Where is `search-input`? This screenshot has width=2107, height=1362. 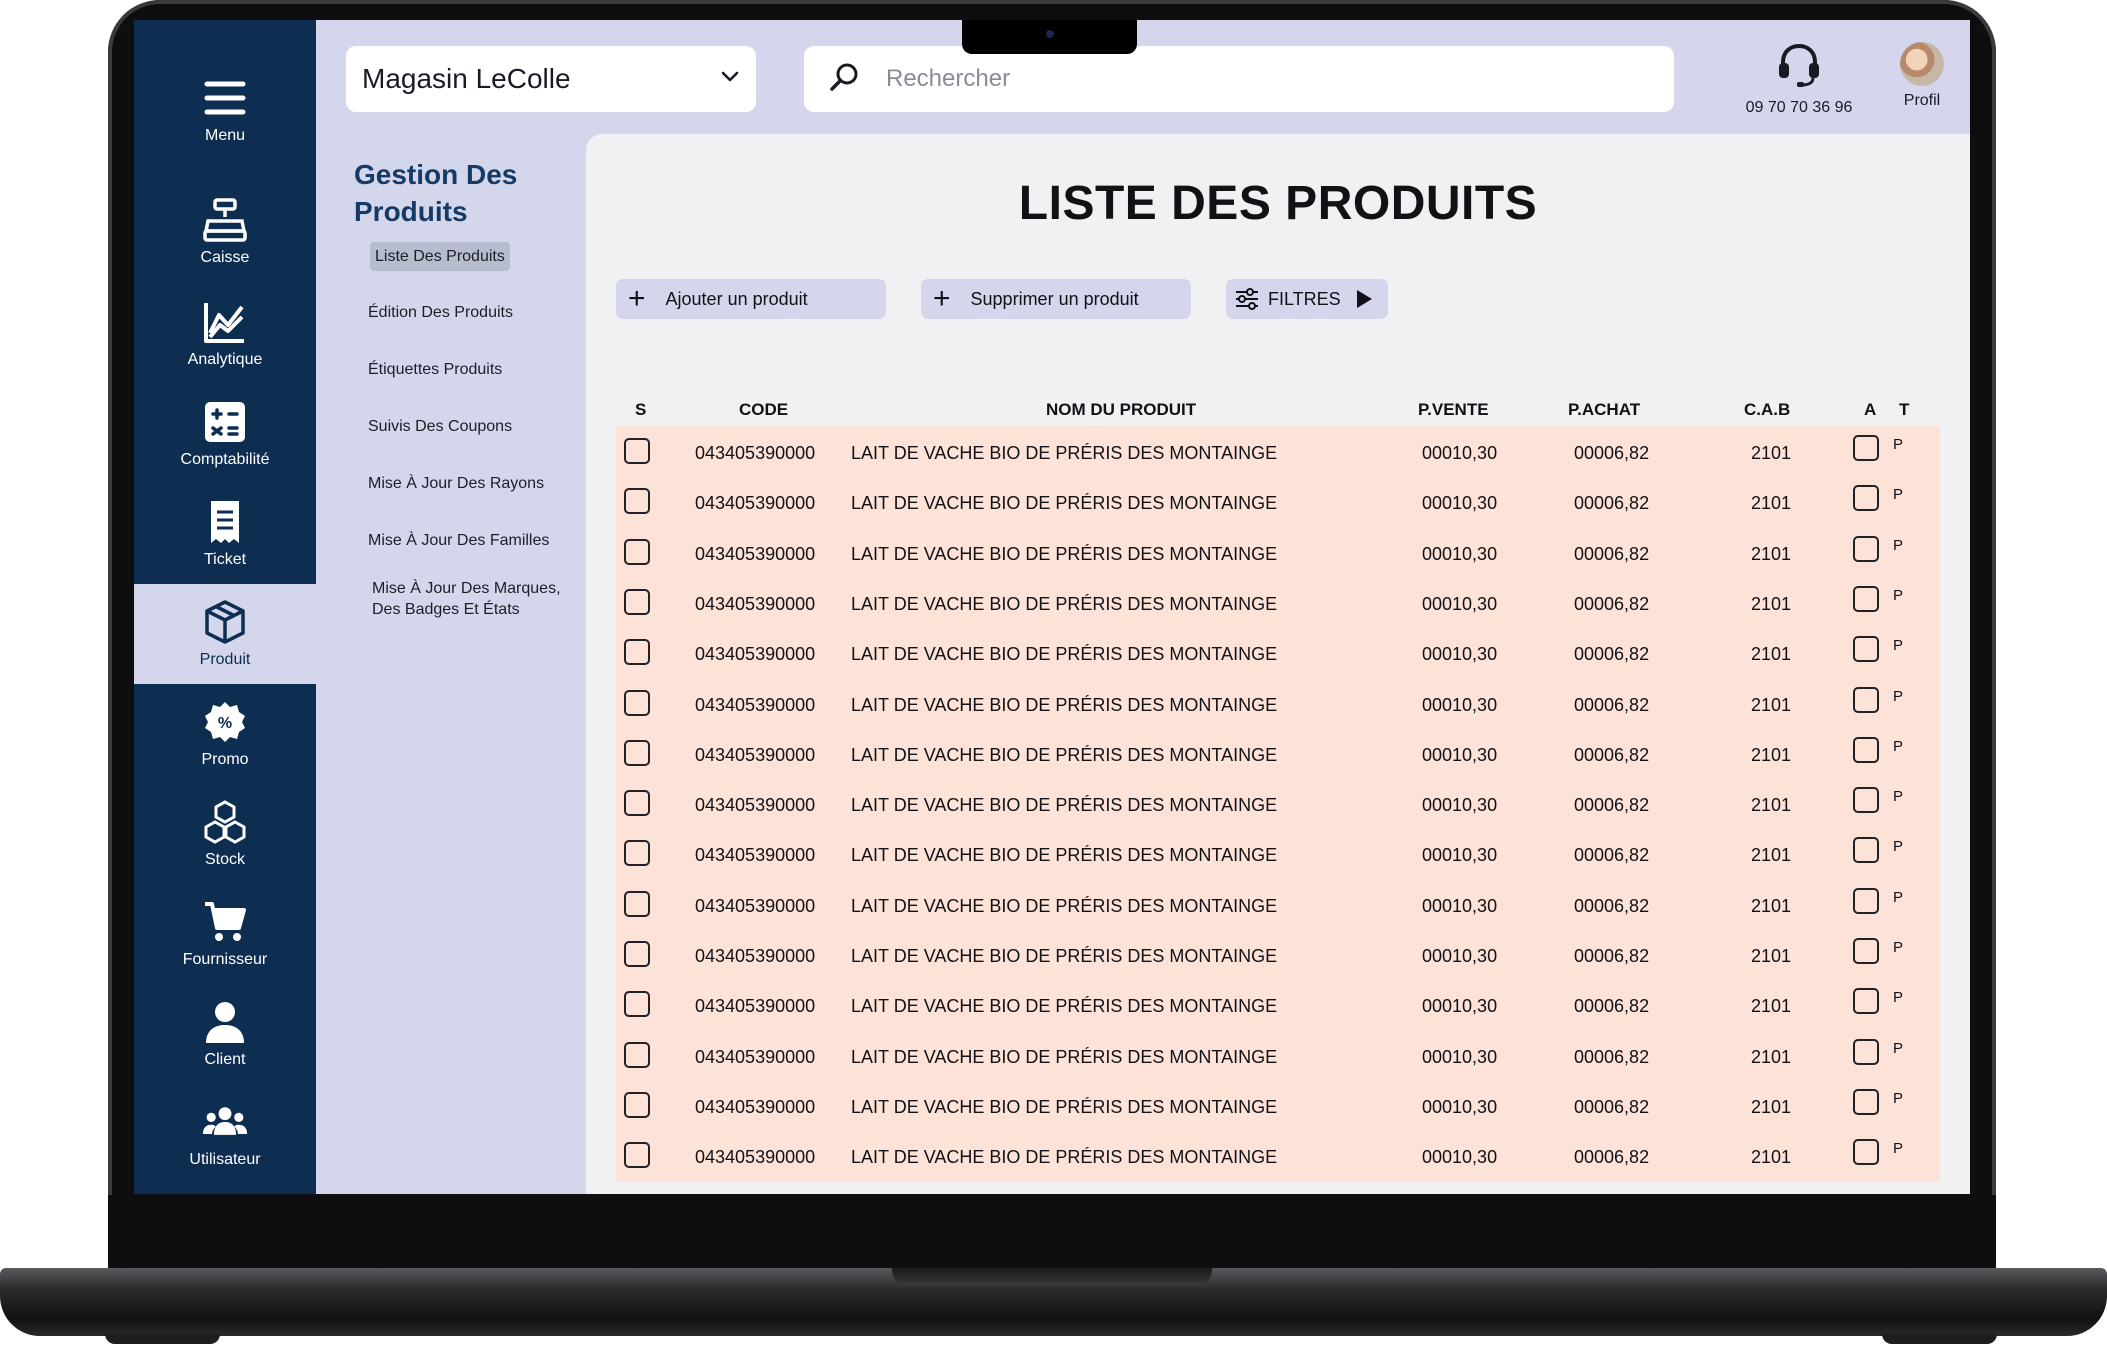
search-input is located at coordinates (1268, 79).